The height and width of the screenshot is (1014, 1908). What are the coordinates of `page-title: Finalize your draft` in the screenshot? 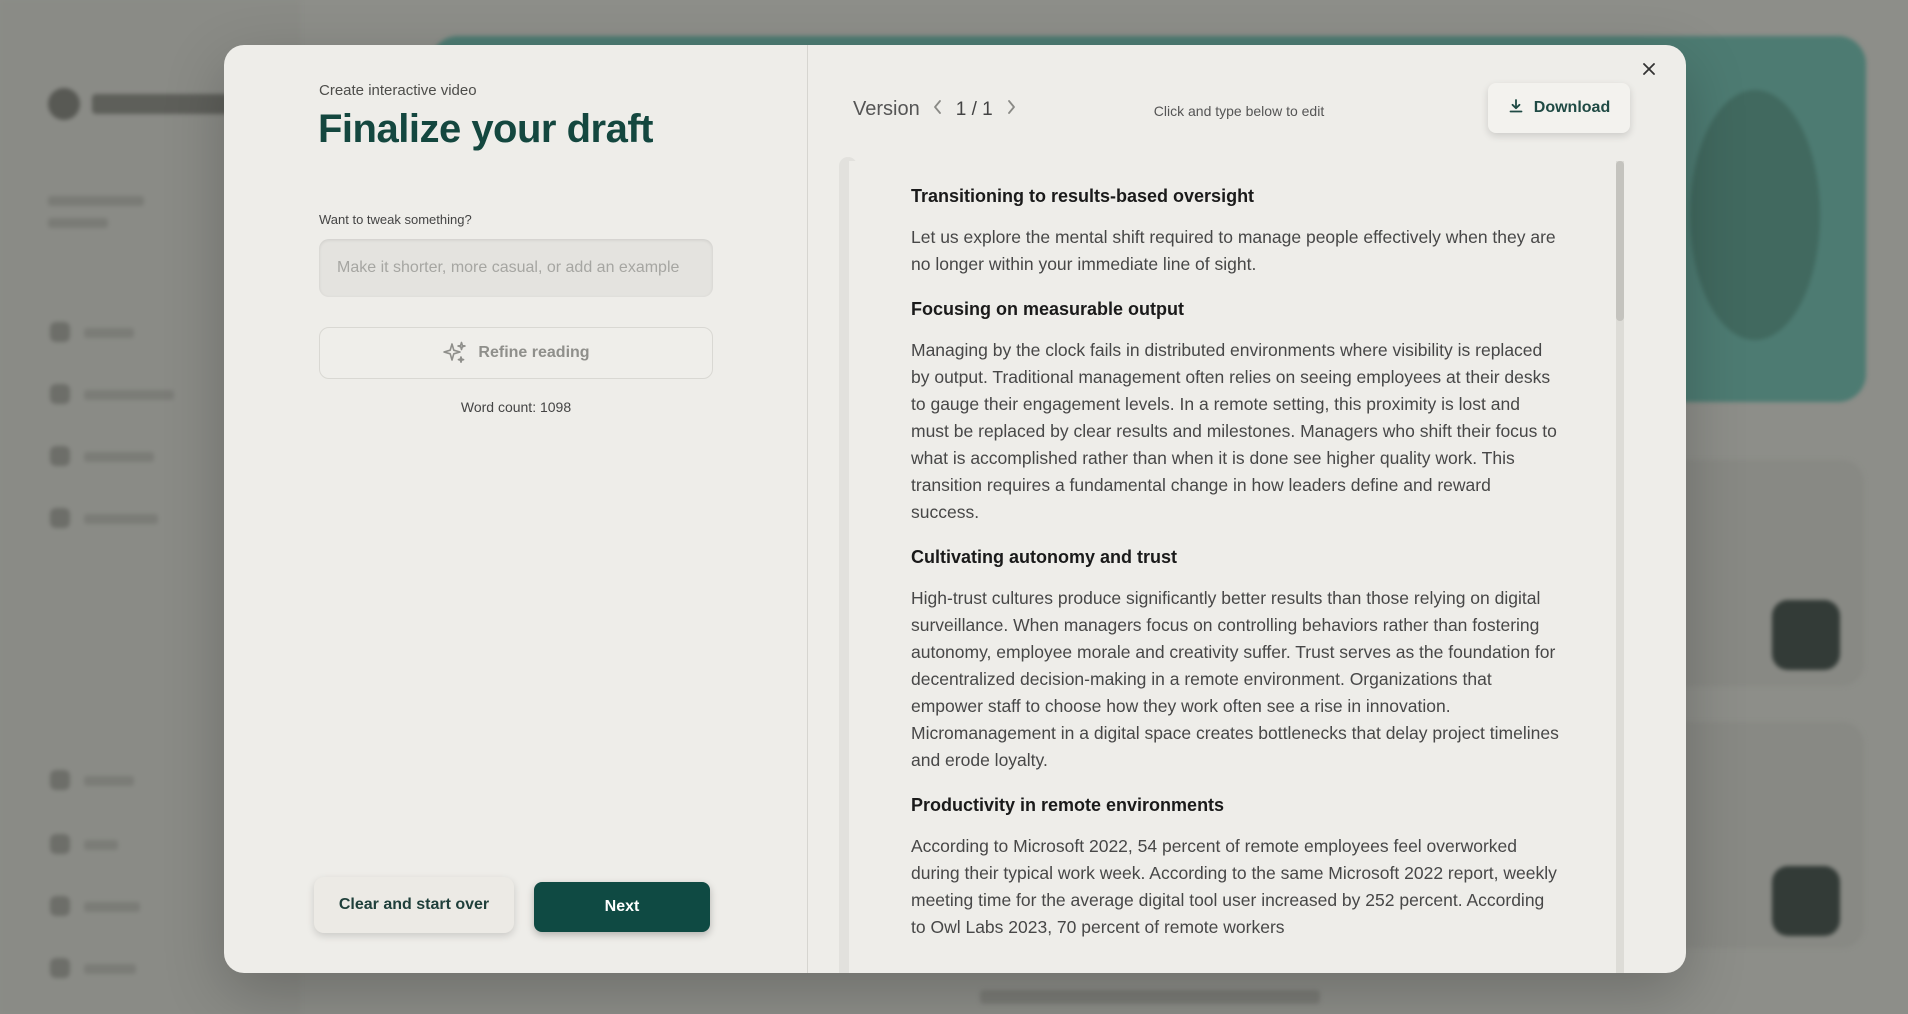 It's located at (486, 129).